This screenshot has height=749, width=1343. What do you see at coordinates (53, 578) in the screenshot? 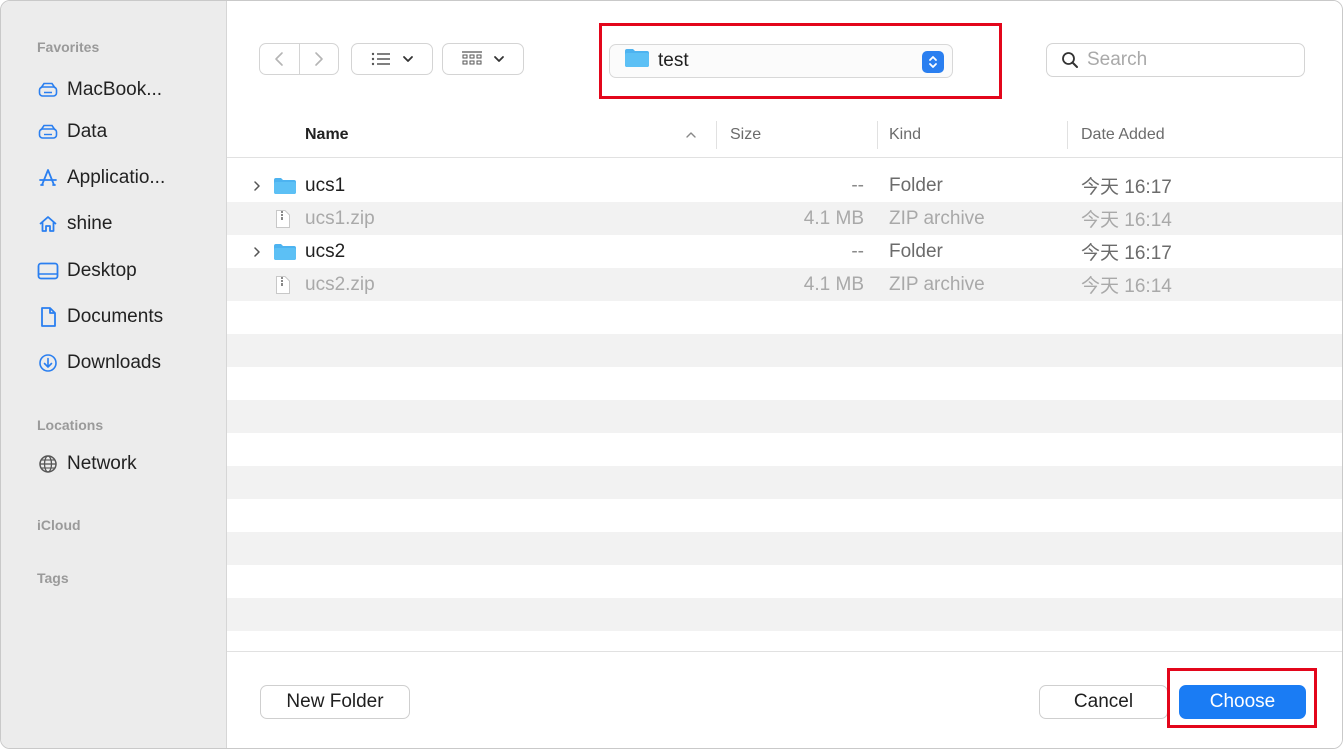
I see `sidebar-section-tags: Tags` at bounding box center [53, 578].